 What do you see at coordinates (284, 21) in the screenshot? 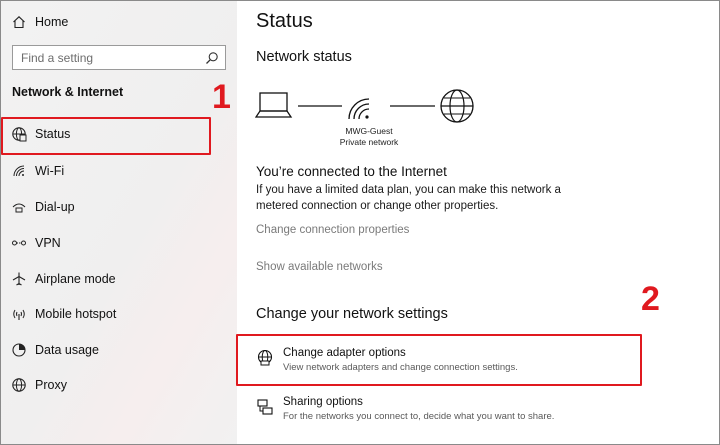
I see `page-title: Status` at bounding box center [284, 21].